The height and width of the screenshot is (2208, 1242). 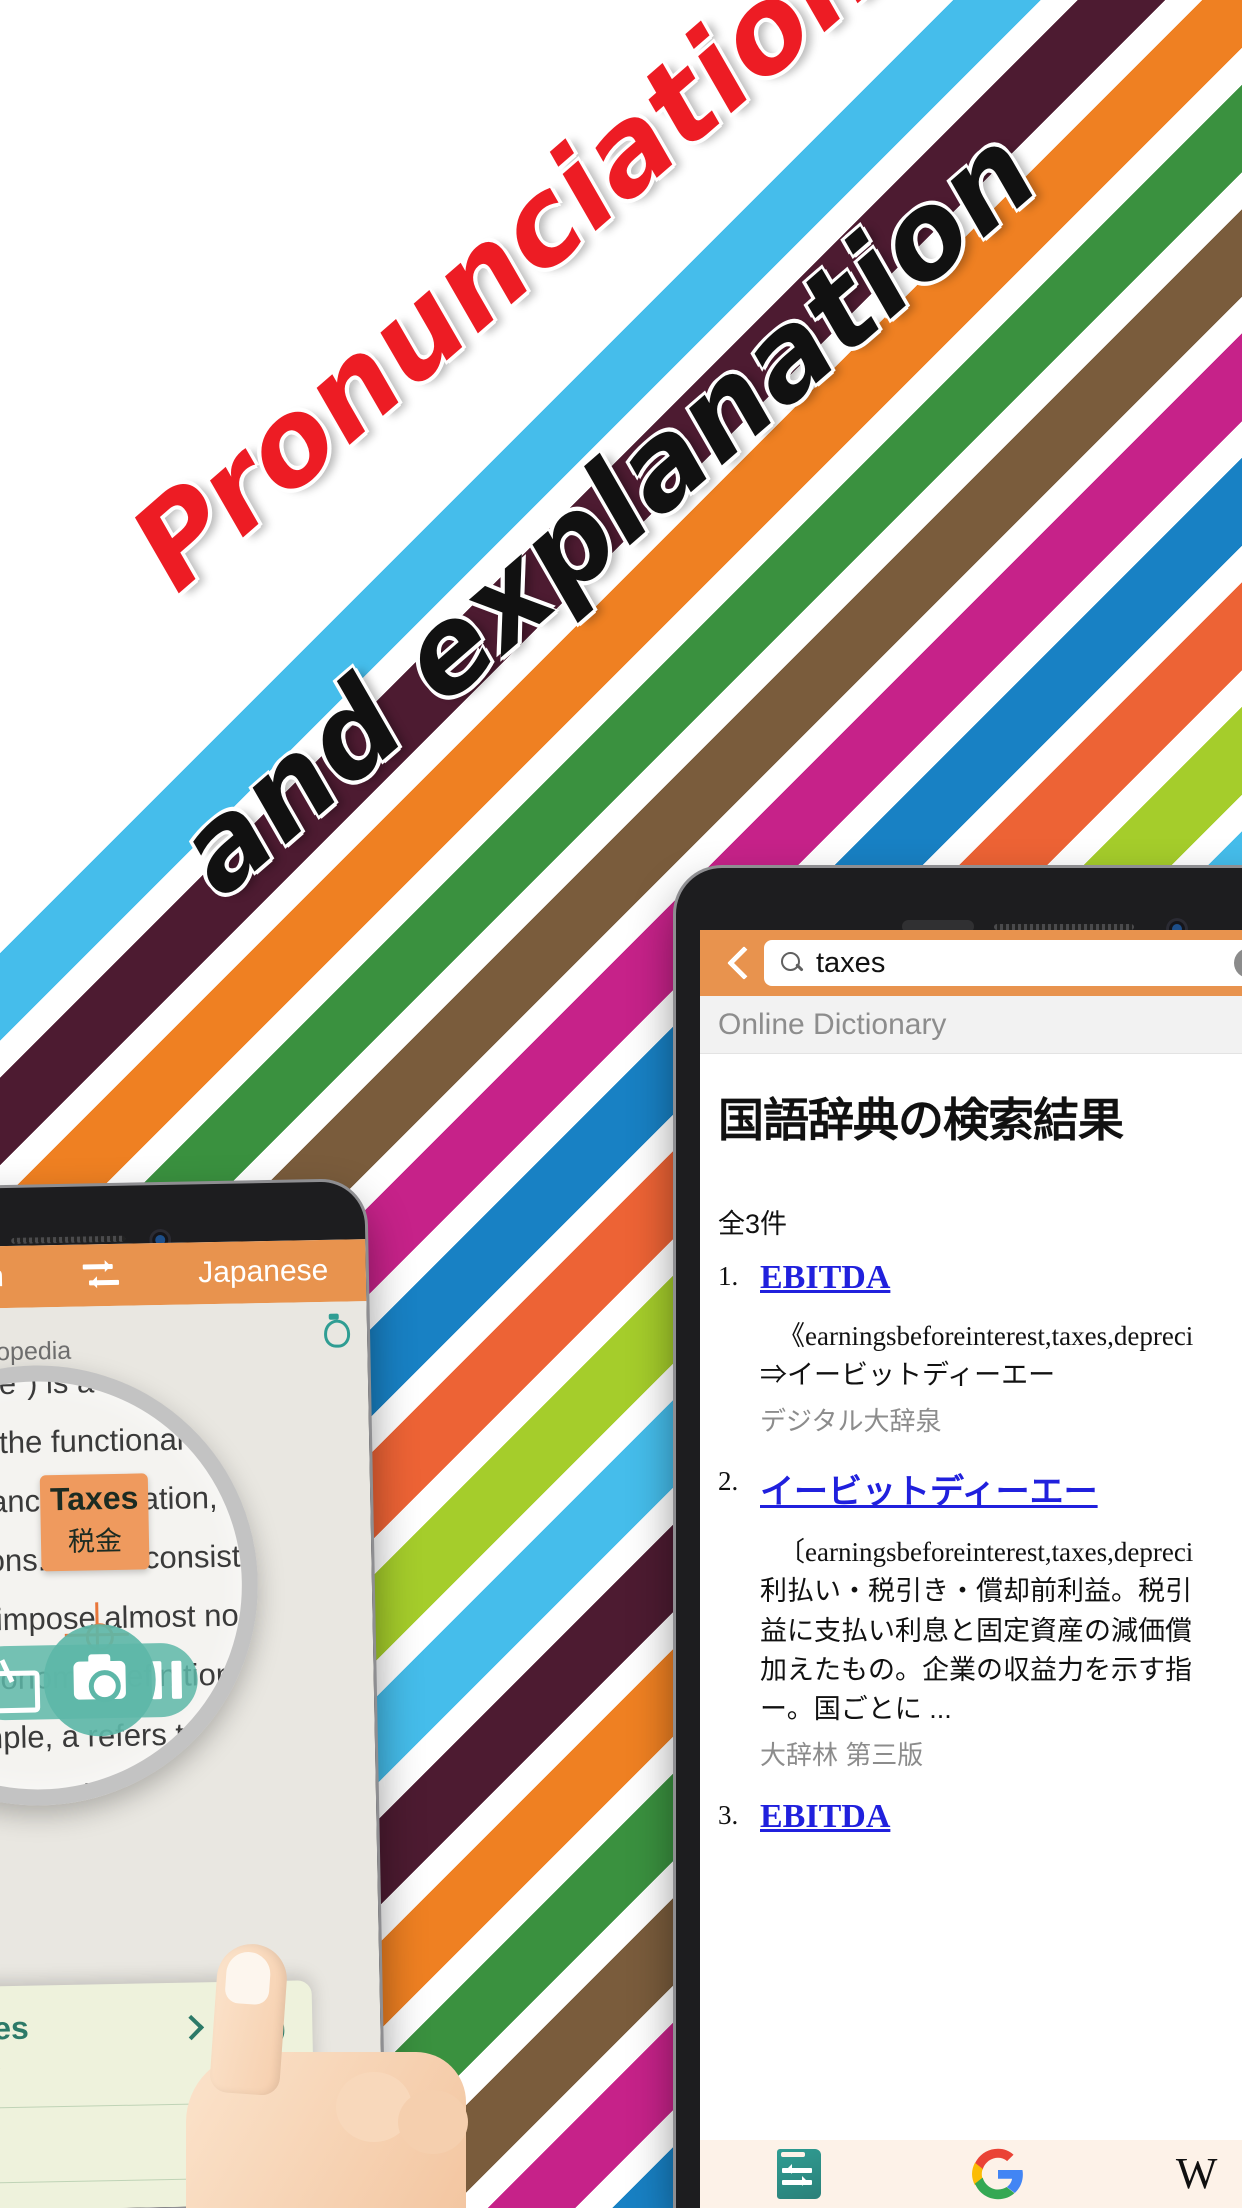 What do you see at coordinates (842, 1754) in the screenshot?
I see `result-source: 大辞林 第三版` at bounding box center [842, 1754].